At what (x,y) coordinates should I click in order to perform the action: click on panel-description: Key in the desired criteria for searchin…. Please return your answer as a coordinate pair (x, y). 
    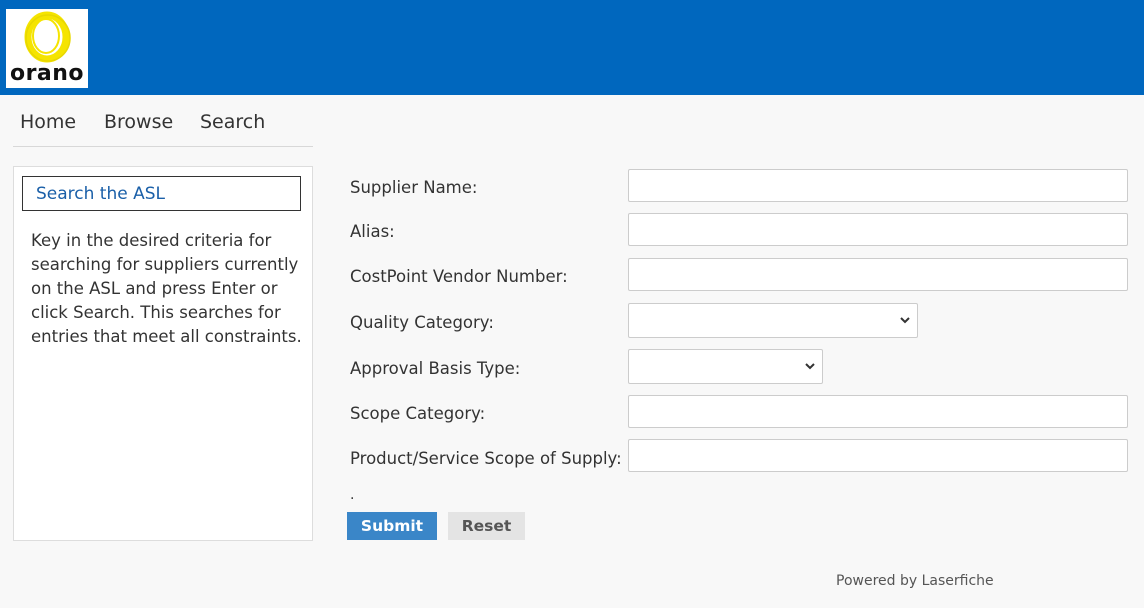
    Looking at the image, I should click on (166, 288).